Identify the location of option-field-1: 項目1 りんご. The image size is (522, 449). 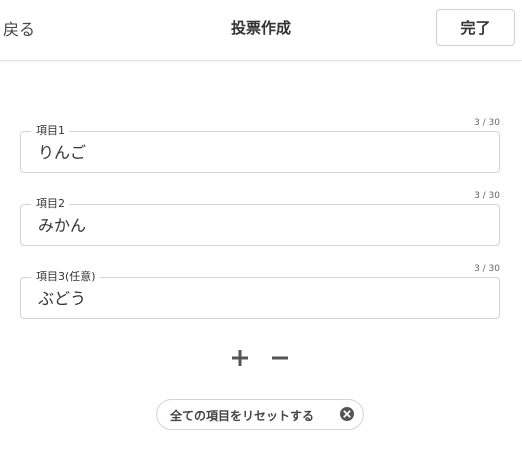
(260, 148).